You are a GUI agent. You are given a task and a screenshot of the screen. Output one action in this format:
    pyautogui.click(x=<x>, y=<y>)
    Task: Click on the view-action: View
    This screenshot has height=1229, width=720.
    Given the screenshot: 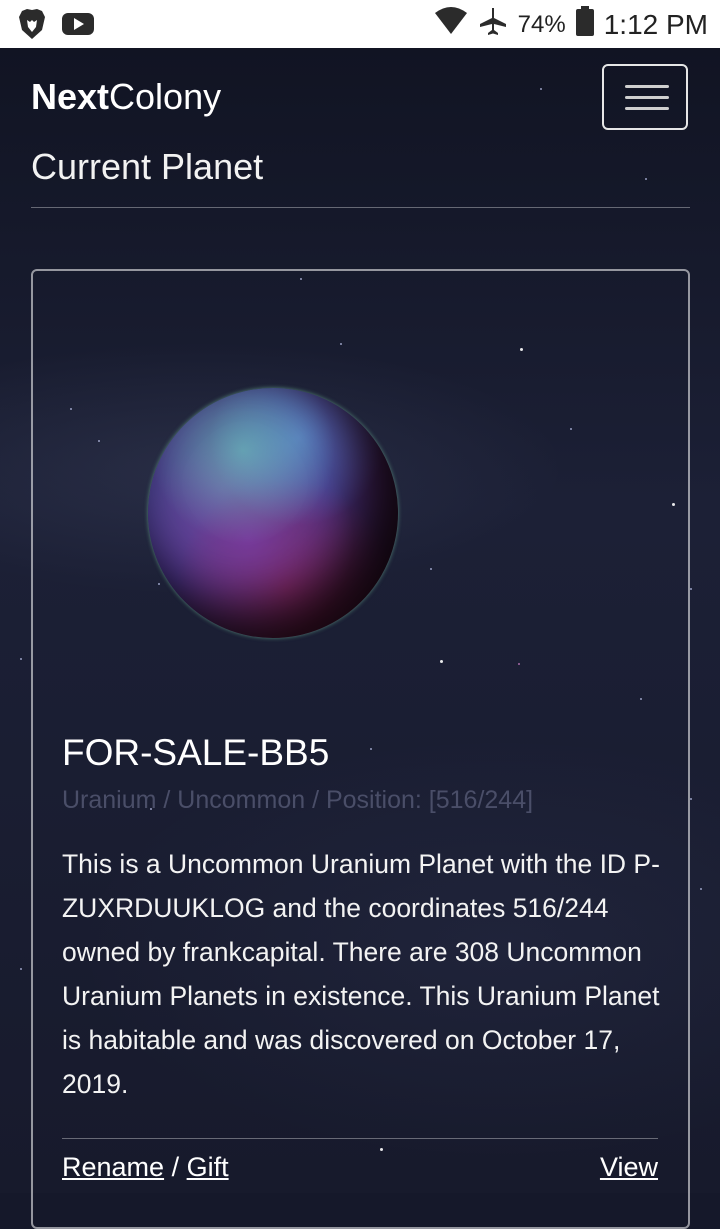 What is the action you would take?
    pyautogui.click(x=629, y=1167)
    